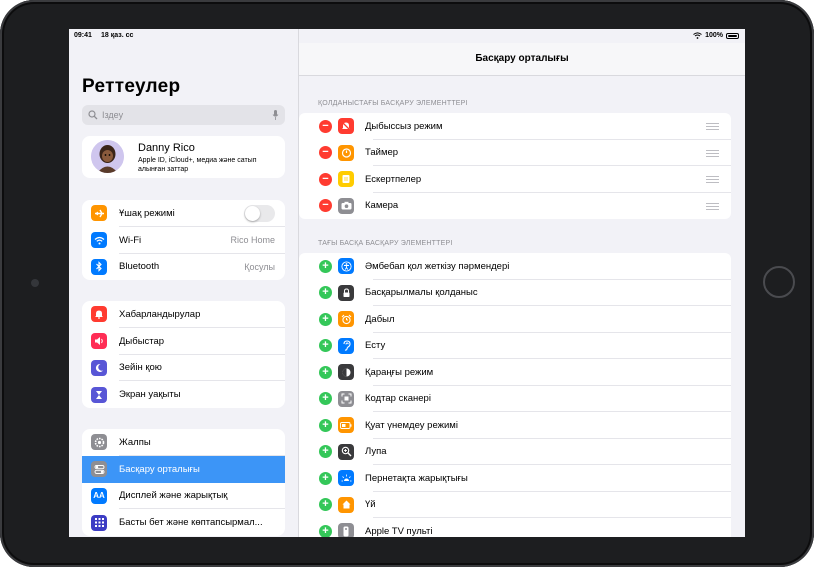 Image resolution: width=814 pixels, height=567 pixels. I want to click on keyboard-brightness-icon, so click(346, 478).